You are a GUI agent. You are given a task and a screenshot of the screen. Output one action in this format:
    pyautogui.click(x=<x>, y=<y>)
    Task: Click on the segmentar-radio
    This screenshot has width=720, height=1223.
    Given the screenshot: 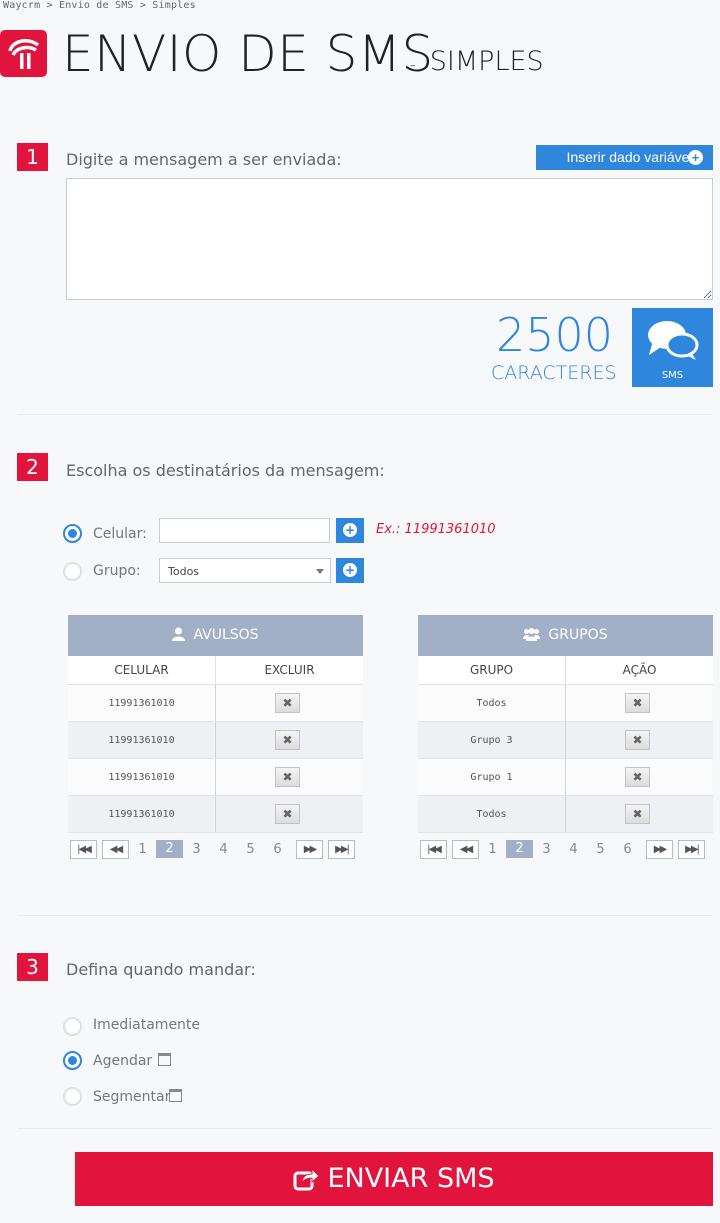 What is the action you would take?
    pyautogui.click(x=72, y=1096)
    